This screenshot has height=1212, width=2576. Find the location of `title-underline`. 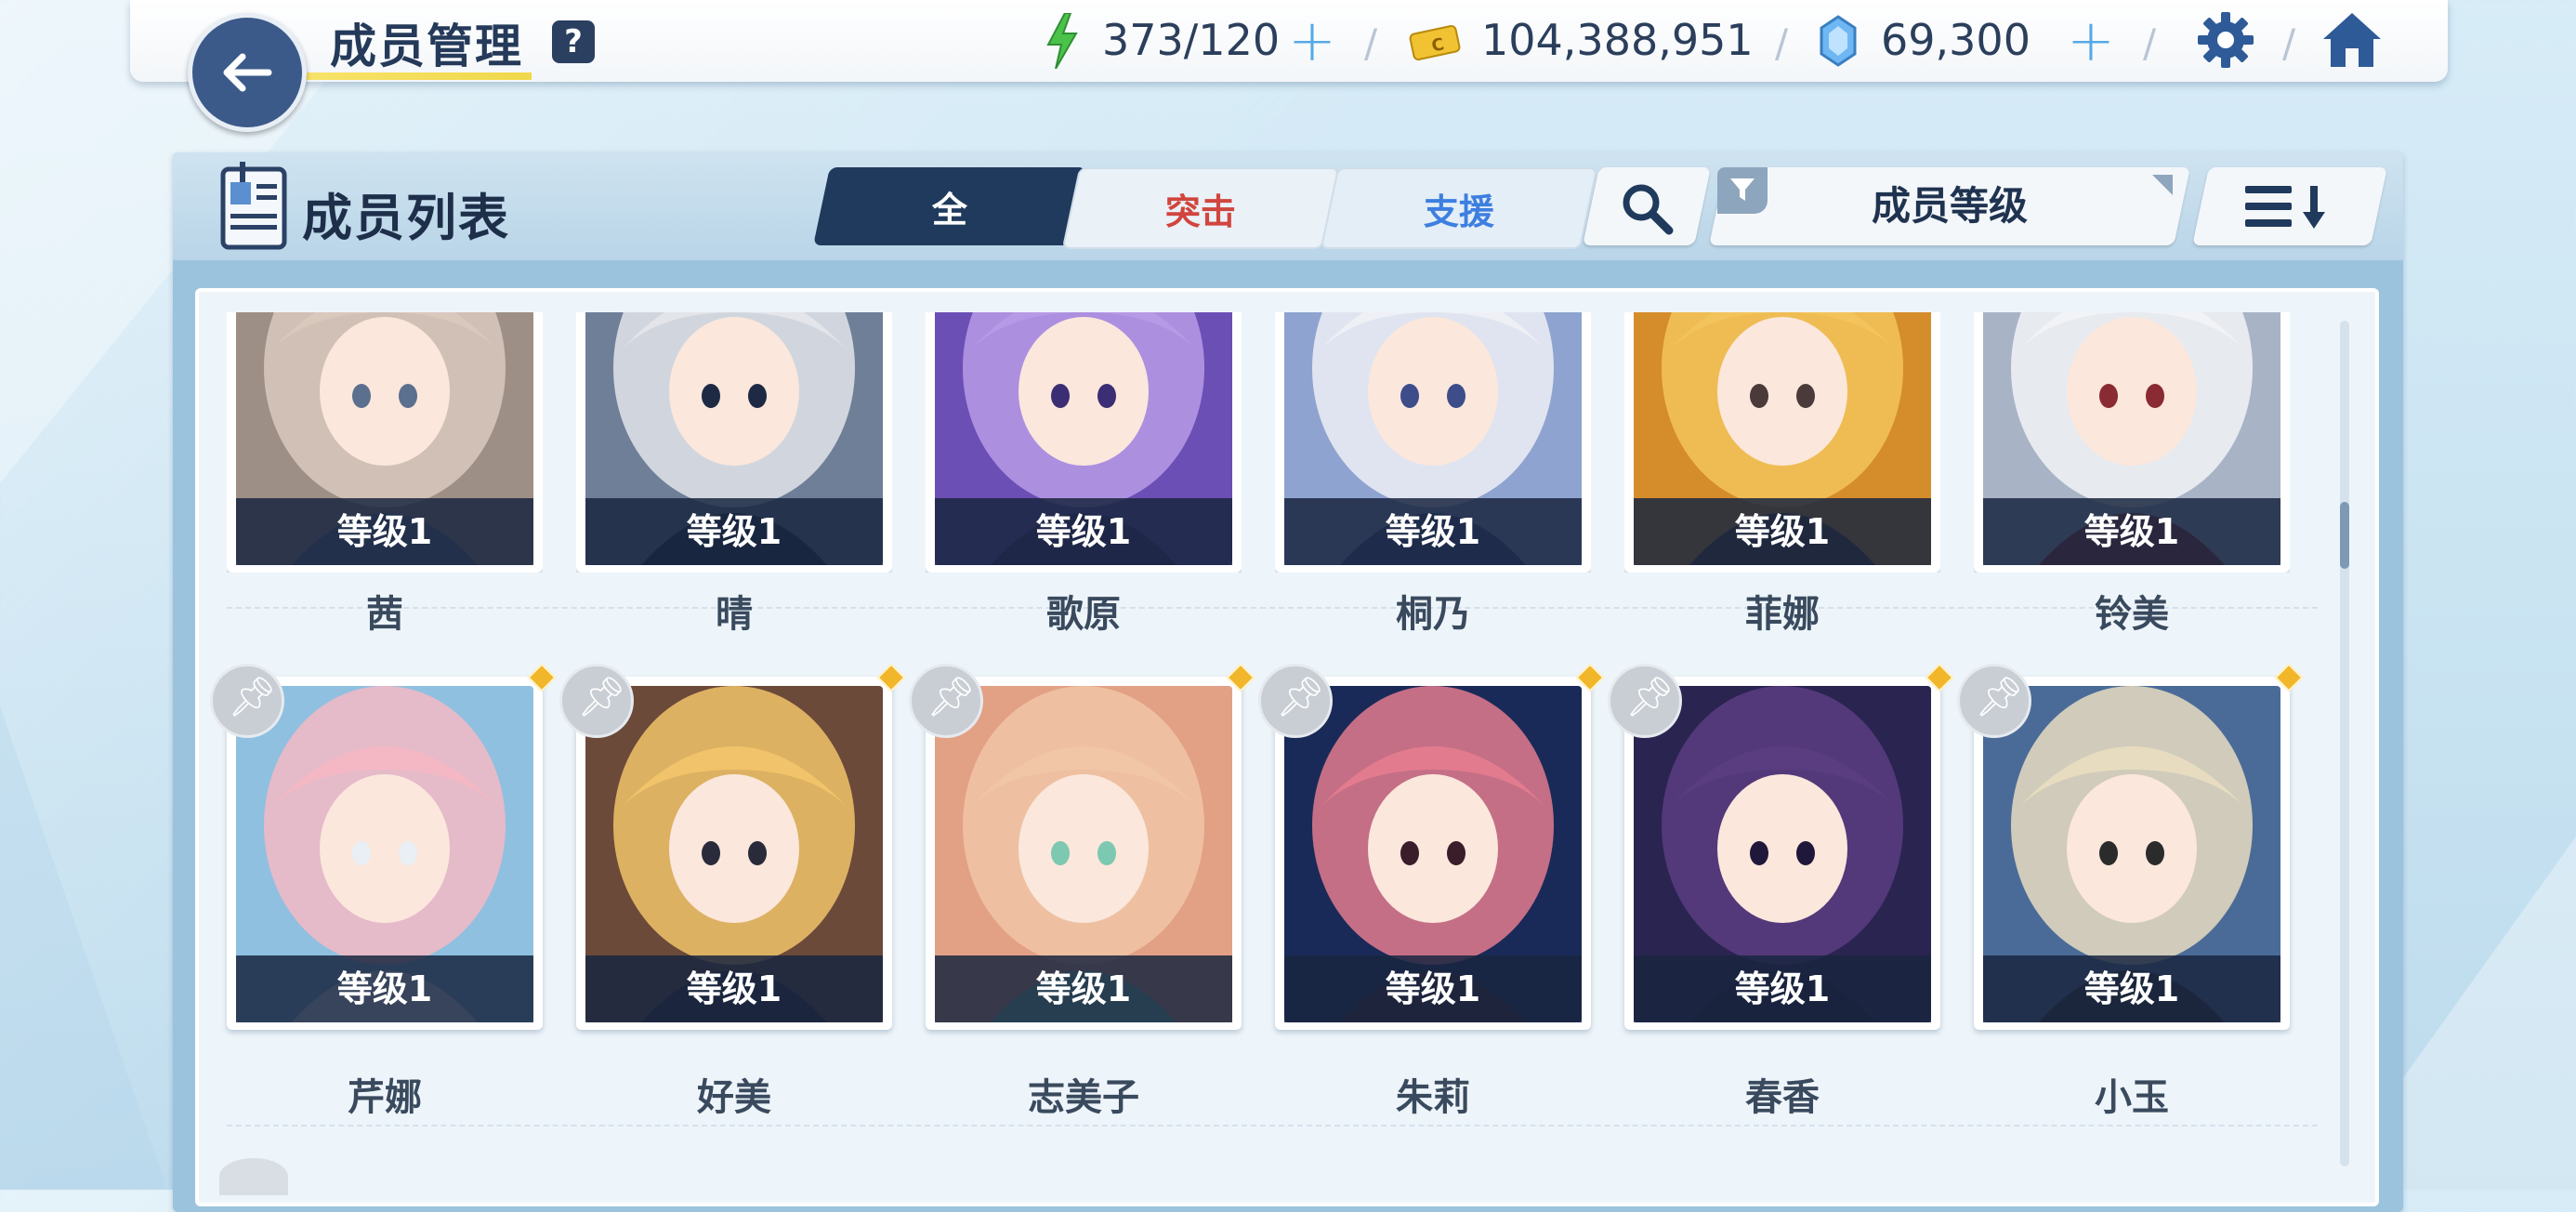

title-underline is located at coordinates (414, 76).